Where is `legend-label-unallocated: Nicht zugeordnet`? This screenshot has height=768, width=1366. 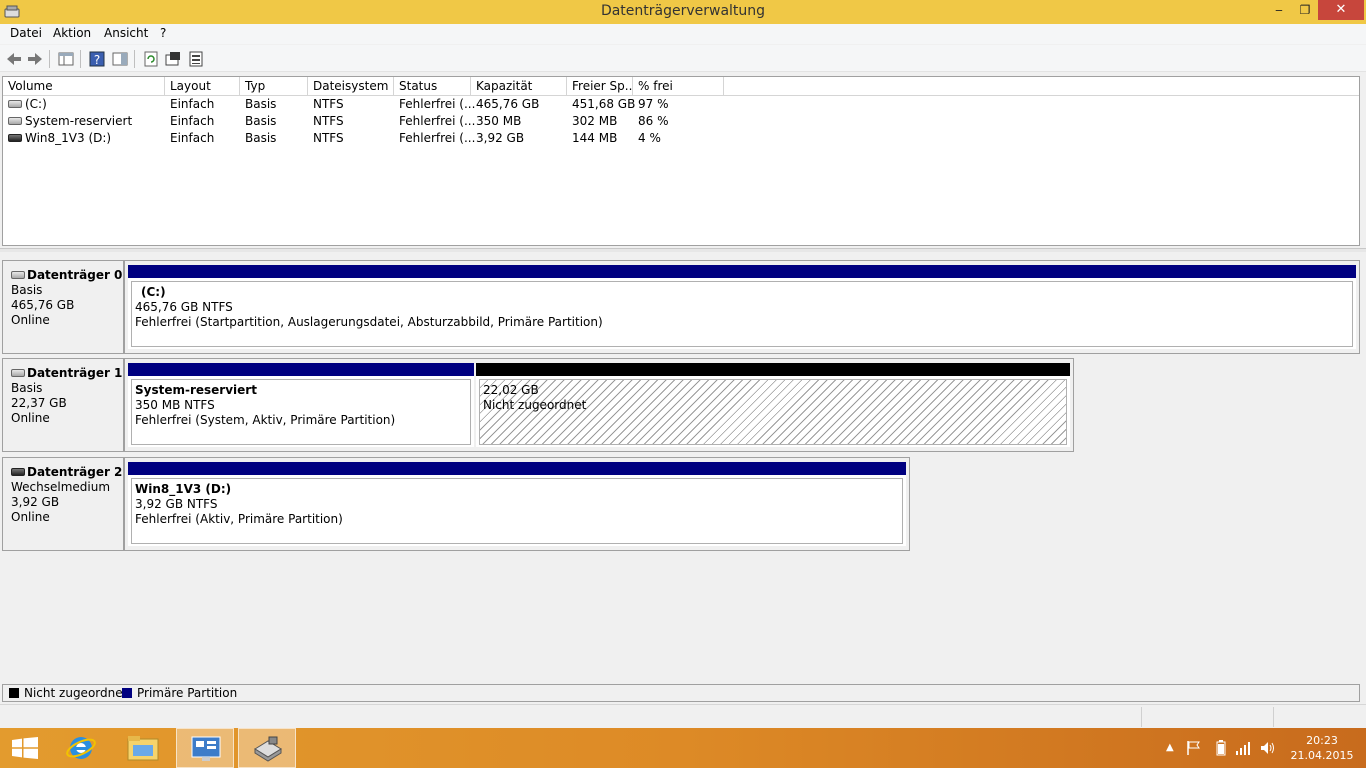
legend-label-unallocated: Nicht zugeordnet is located at coordinates (76, 693).